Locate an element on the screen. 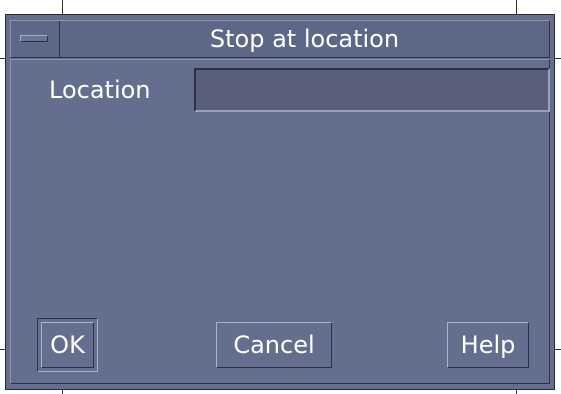 This screenshot has height=394, width=561. location-label: Location is located at coordinates (100, 90).